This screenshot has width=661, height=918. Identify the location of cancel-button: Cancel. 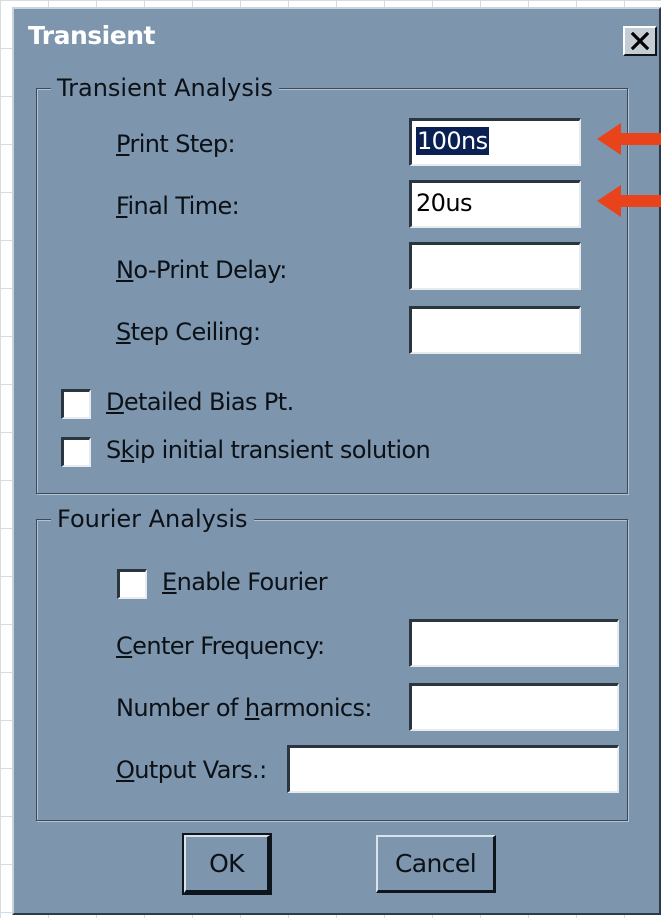
(436, 864).